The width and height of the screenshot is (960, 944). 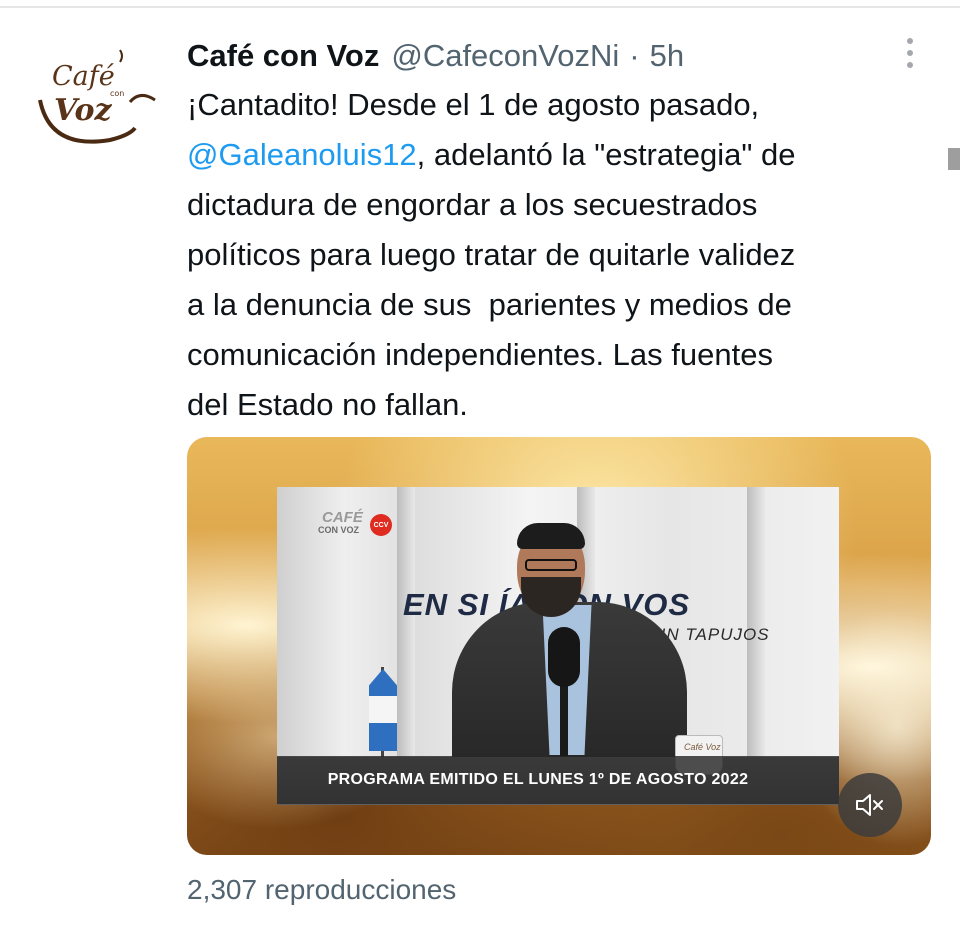 What do you see at coordinates (472, 204) in the screenshot?
I see `tweet-text-segment: dictadura de engordar a los secuestrados` at bounding box center [472, 204].